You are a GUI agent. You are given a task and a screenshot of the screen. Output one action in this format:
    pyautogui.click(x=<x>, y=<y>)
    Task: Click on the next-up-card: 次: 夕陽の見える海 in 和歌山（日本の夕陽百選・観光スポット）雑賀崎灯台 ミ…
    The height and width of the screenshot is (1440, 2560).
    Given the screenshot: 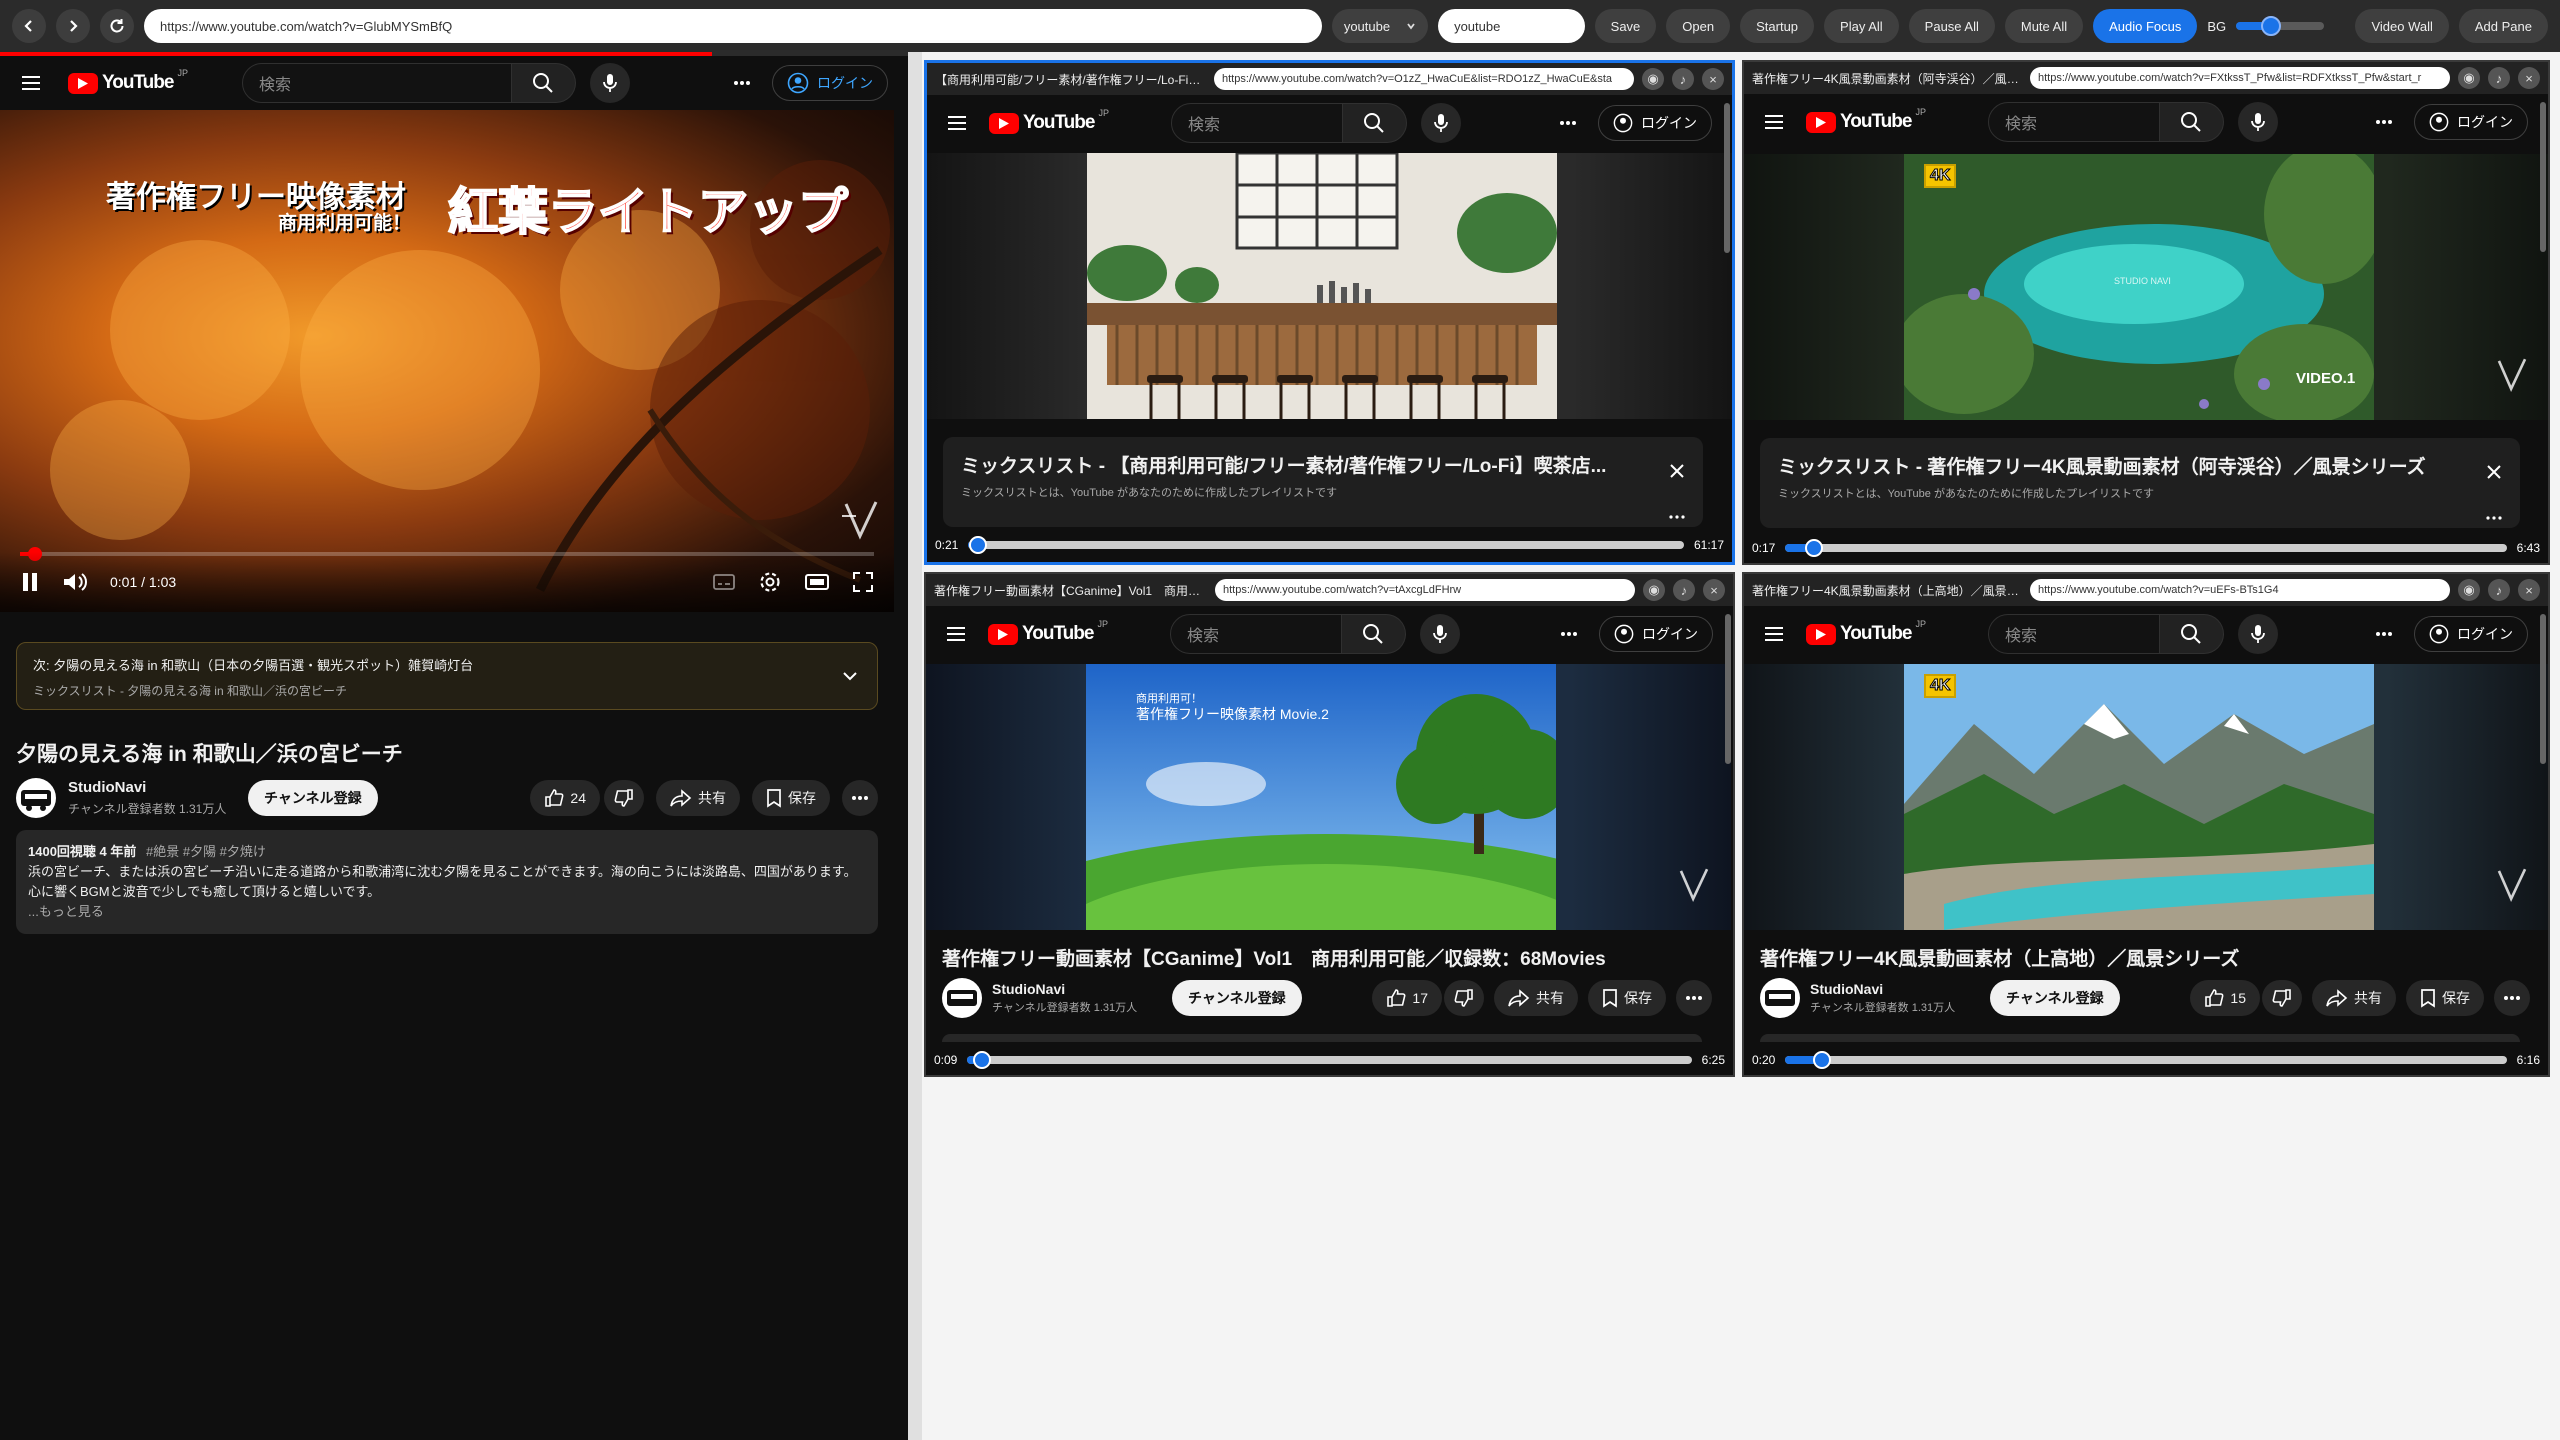 What is the action you would take?
    pyautogui.click(x=447, y=676)
    